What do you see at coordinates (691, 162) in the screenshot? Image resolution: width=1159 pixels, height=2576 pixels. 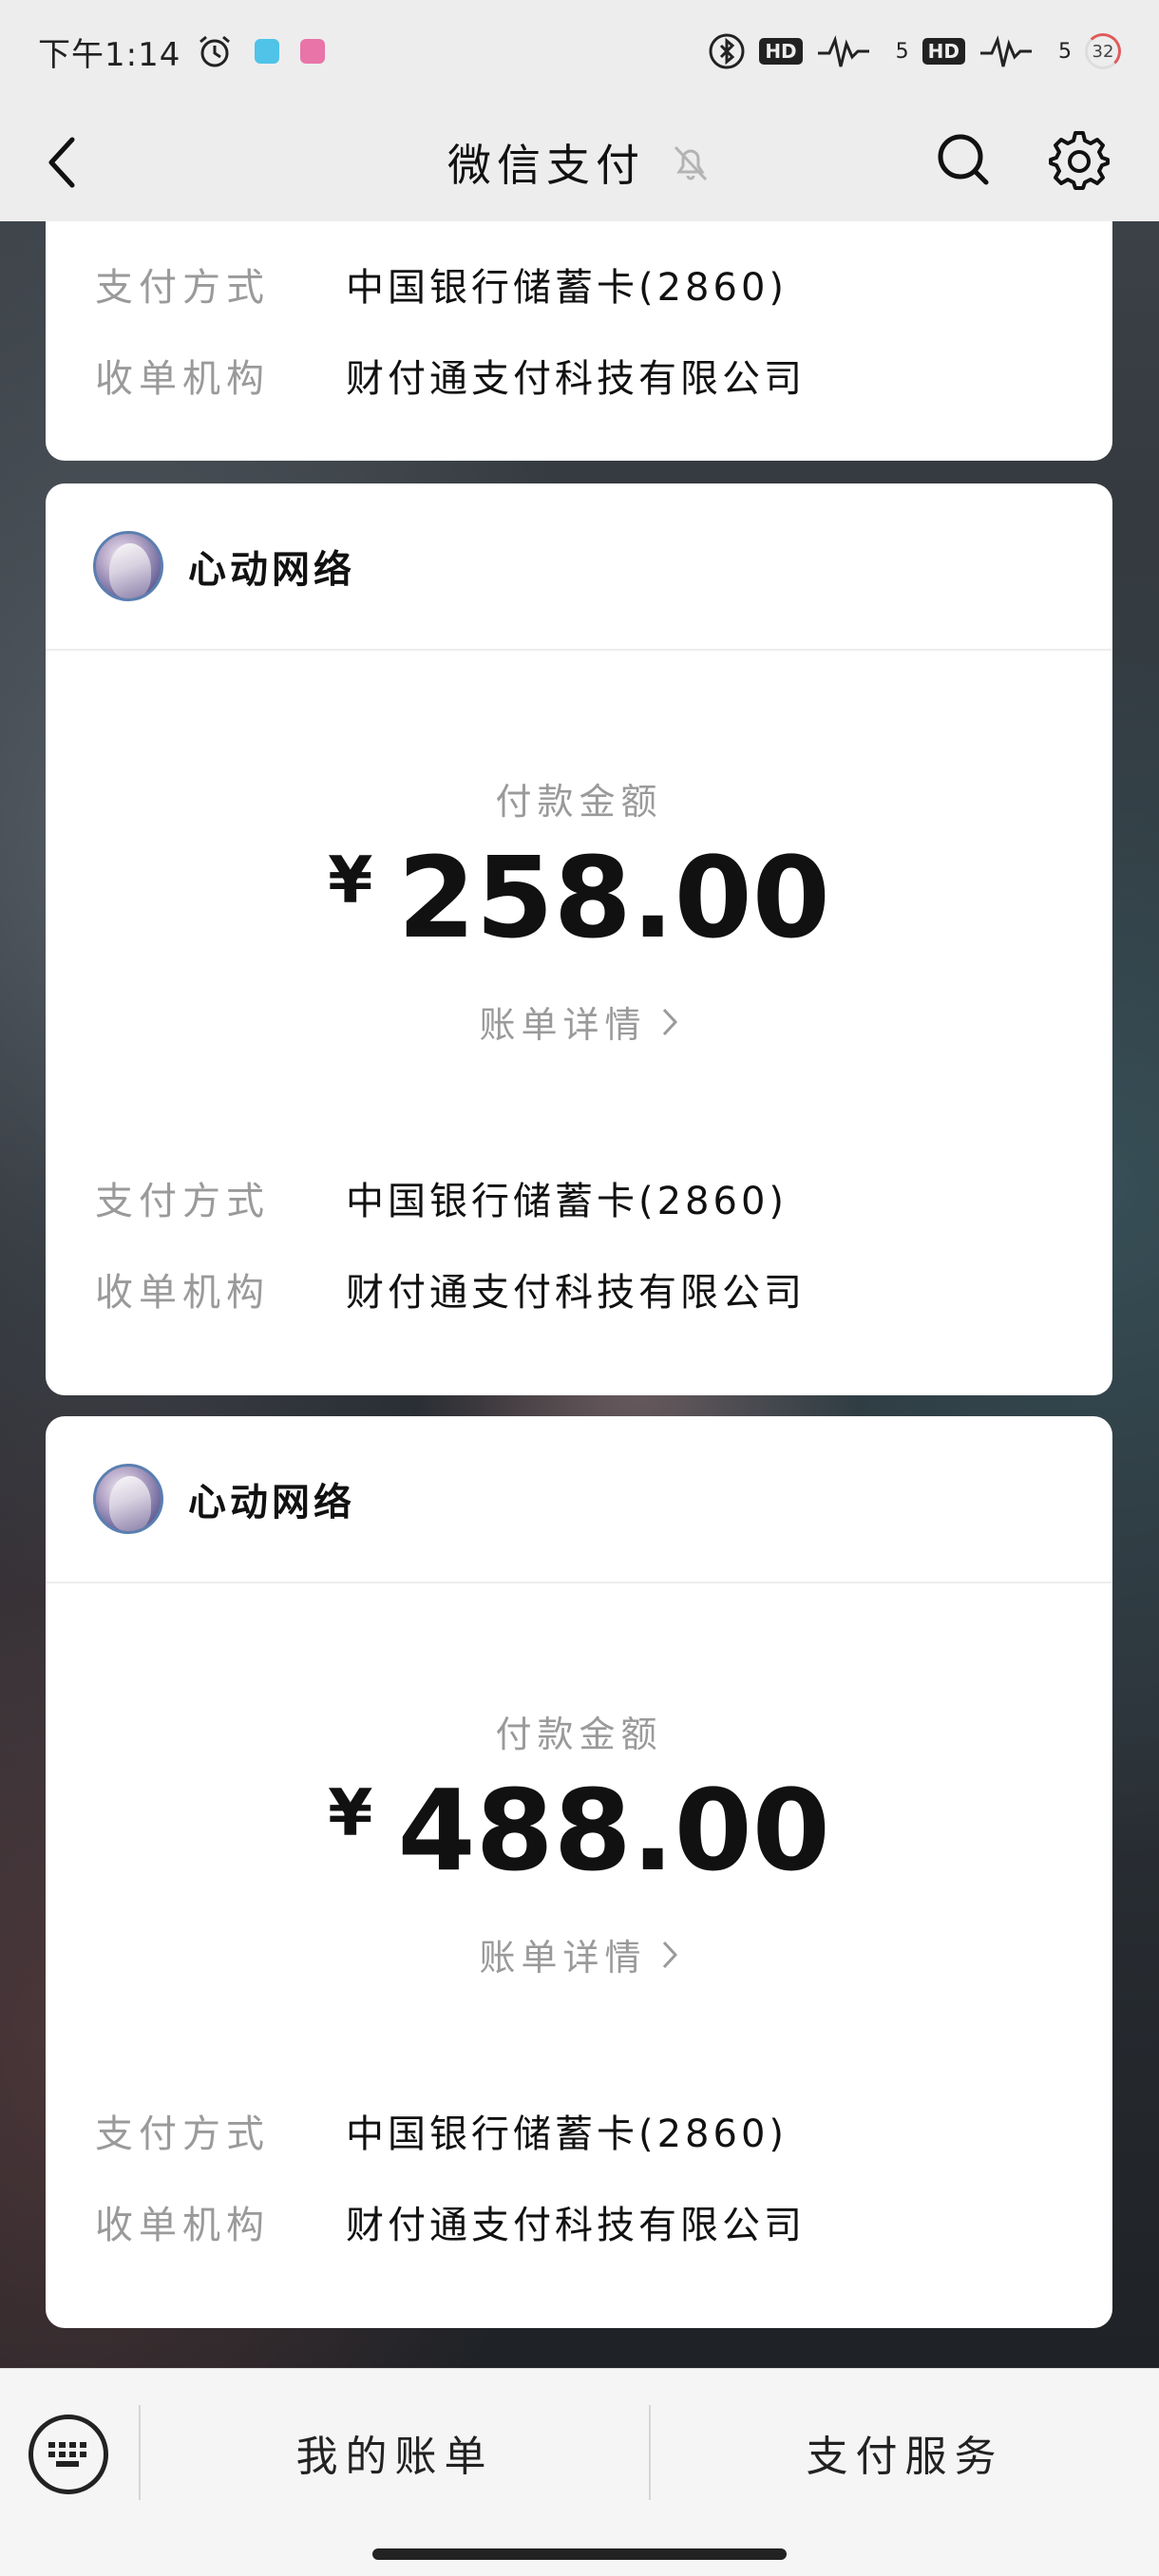 I see `bell-off-icon` at bounding box center [691, 162].